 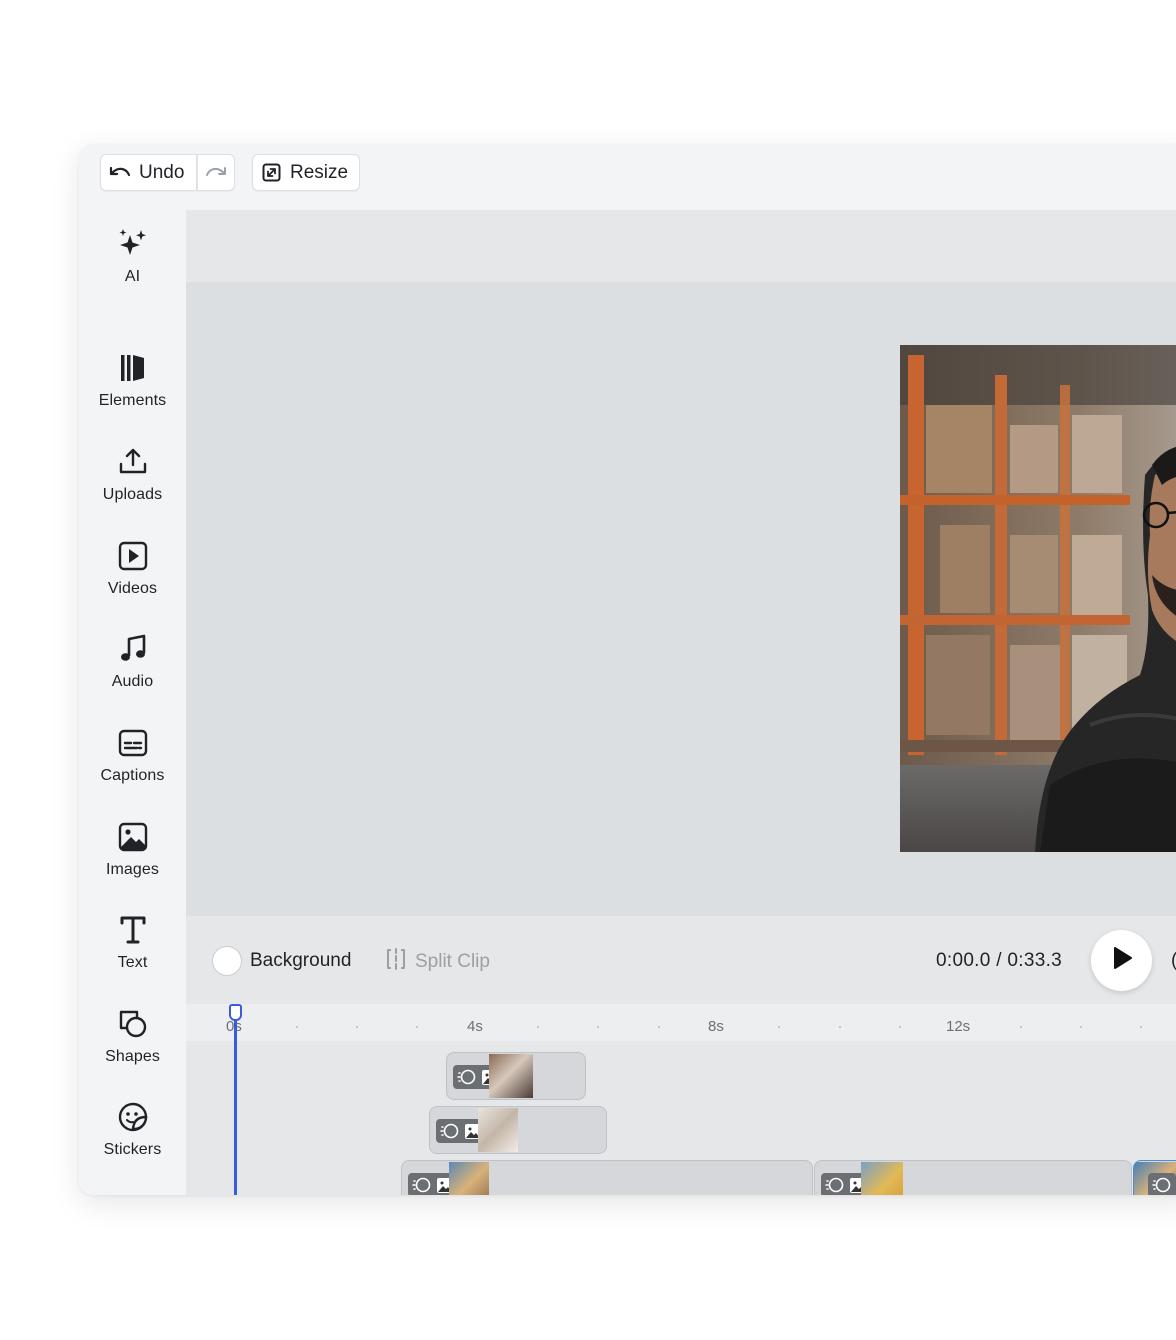 I want to click on resize-label: Resize, so click(x=319, y=172).